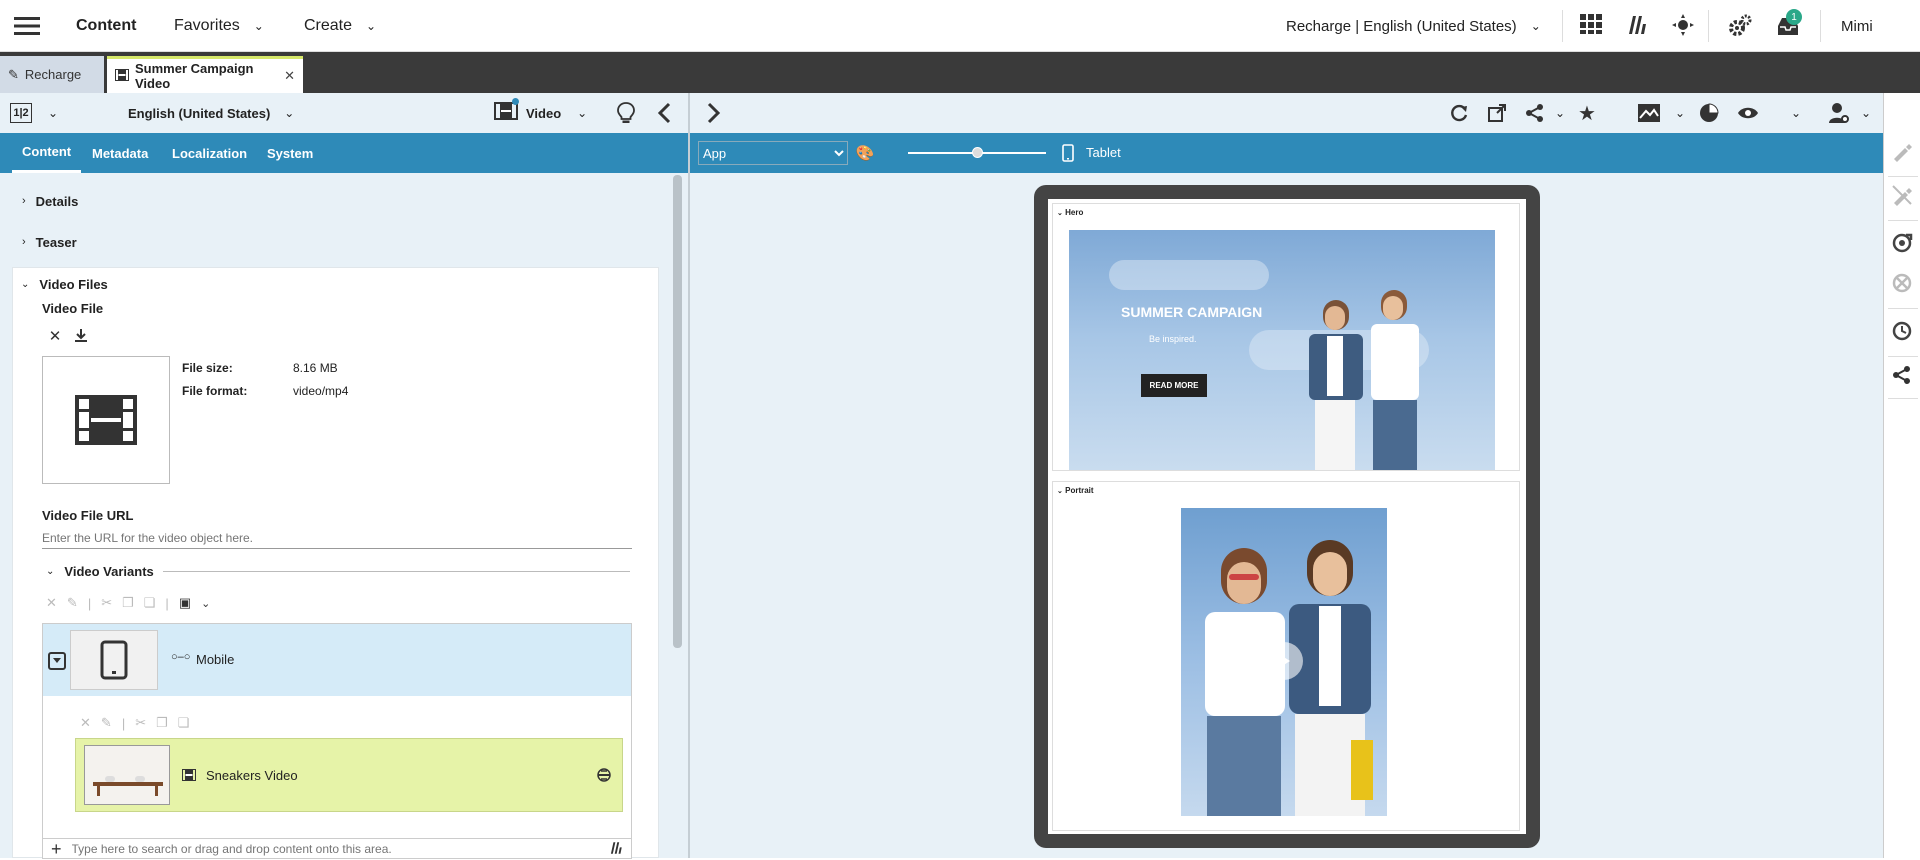 The image size is (1920, 860). I want to click on tablet-icon, so click(114, 660).